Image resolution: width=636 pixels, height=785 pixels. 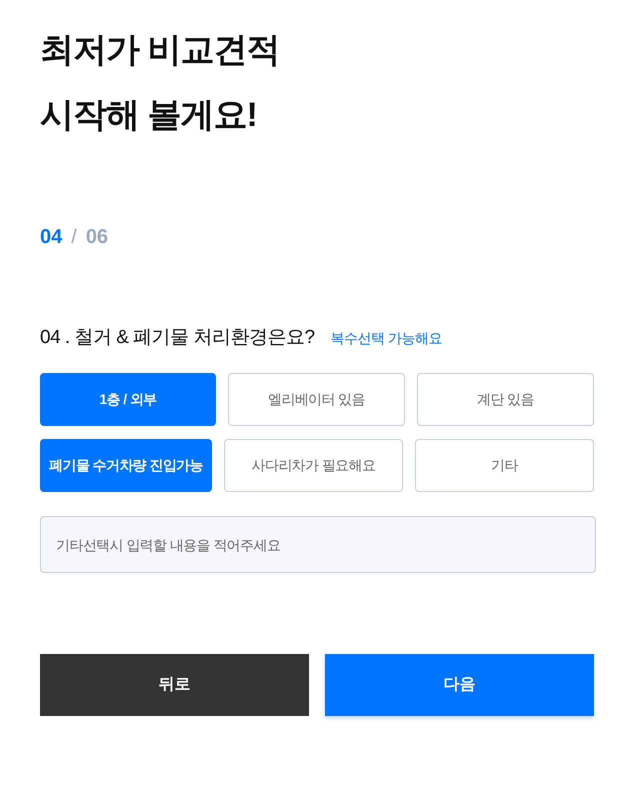 What do you see at coordinates (177, 338) in the screenshot?
I see `question-text: 04 . 철거 & 폐기물 처리환경은요?` at bounding box center [177, 338].